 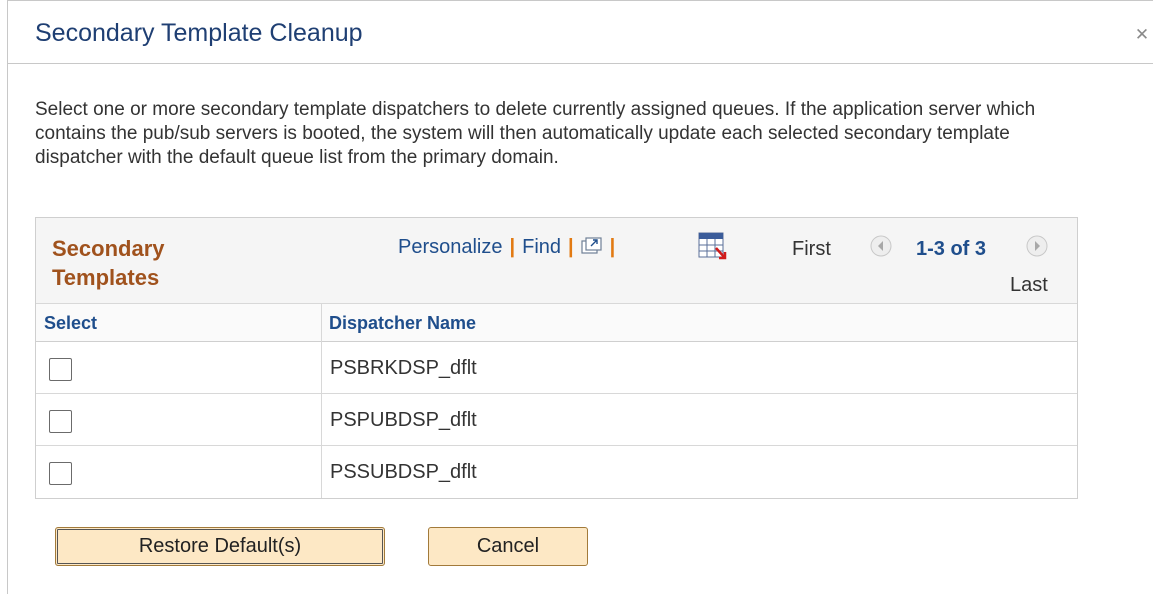 What do you see at coordinates (1037, 246) in the screenshot?
I see `next-arrow-icon` at bounding box center [1037, 246].